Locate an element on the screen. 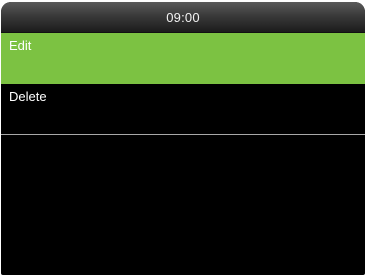 The image size is (365, 278). menu-item-label: Edit is located at coordinates (20, 45).